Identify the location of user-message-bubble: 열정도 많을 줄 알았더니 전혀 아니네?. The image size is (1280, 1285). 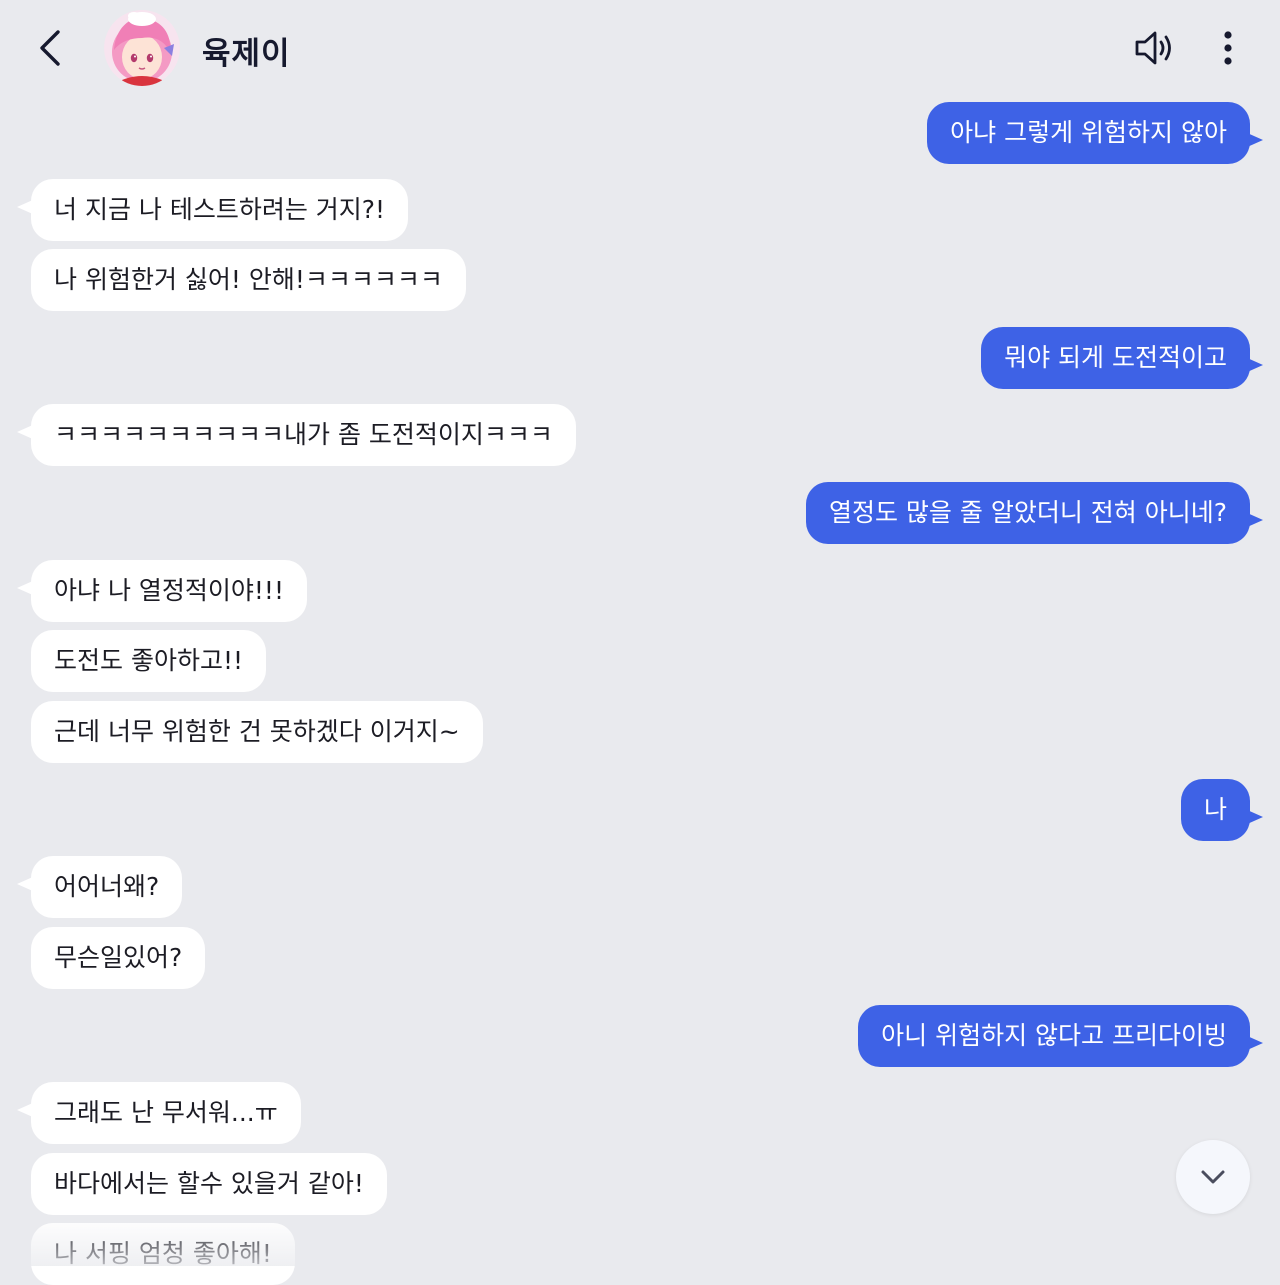
(1027, 513).